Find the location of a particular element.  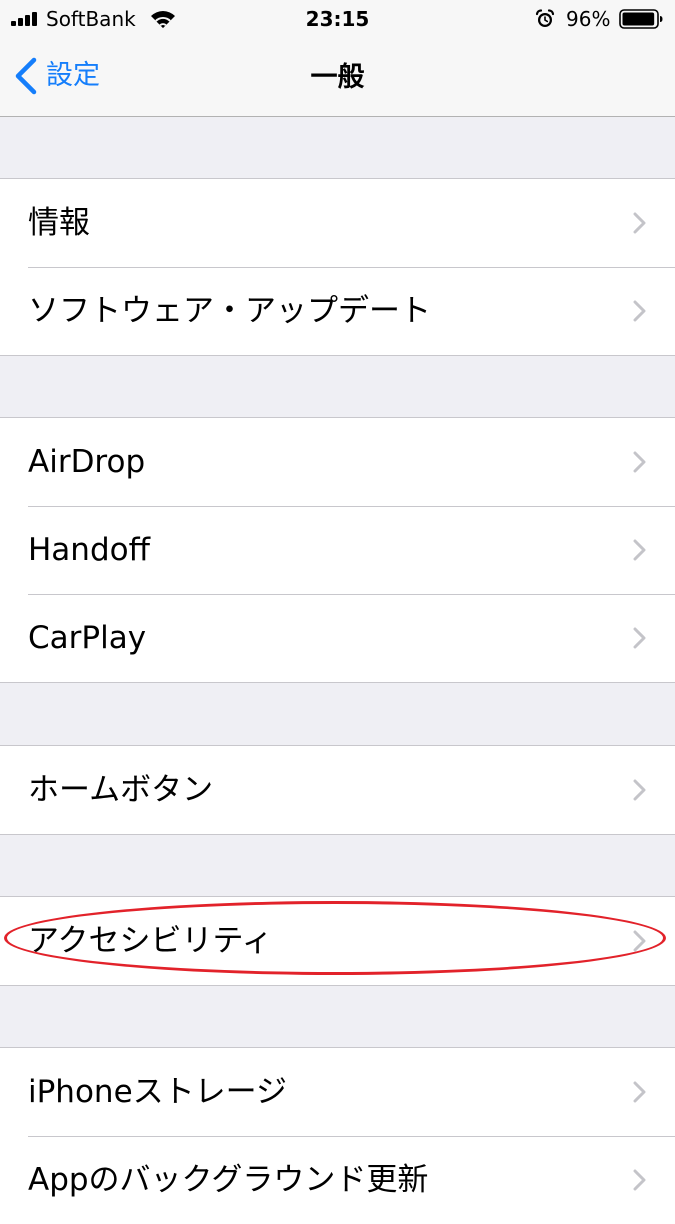

alarm-icon is located at coordinates (545, 18).